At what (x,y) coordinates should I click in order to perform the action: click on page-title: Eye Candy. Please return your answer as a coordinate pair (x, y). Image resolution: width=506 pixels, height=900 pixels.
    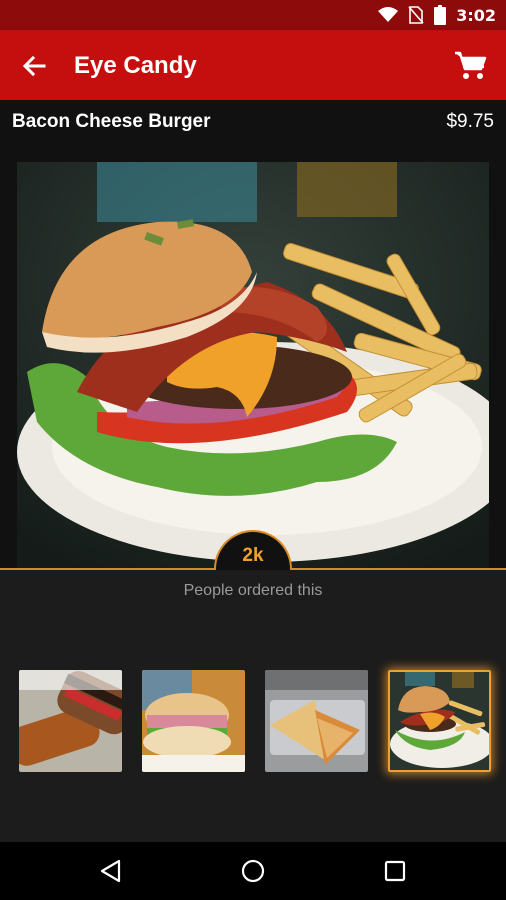
    Looking at the image, I should click on (135, 65).